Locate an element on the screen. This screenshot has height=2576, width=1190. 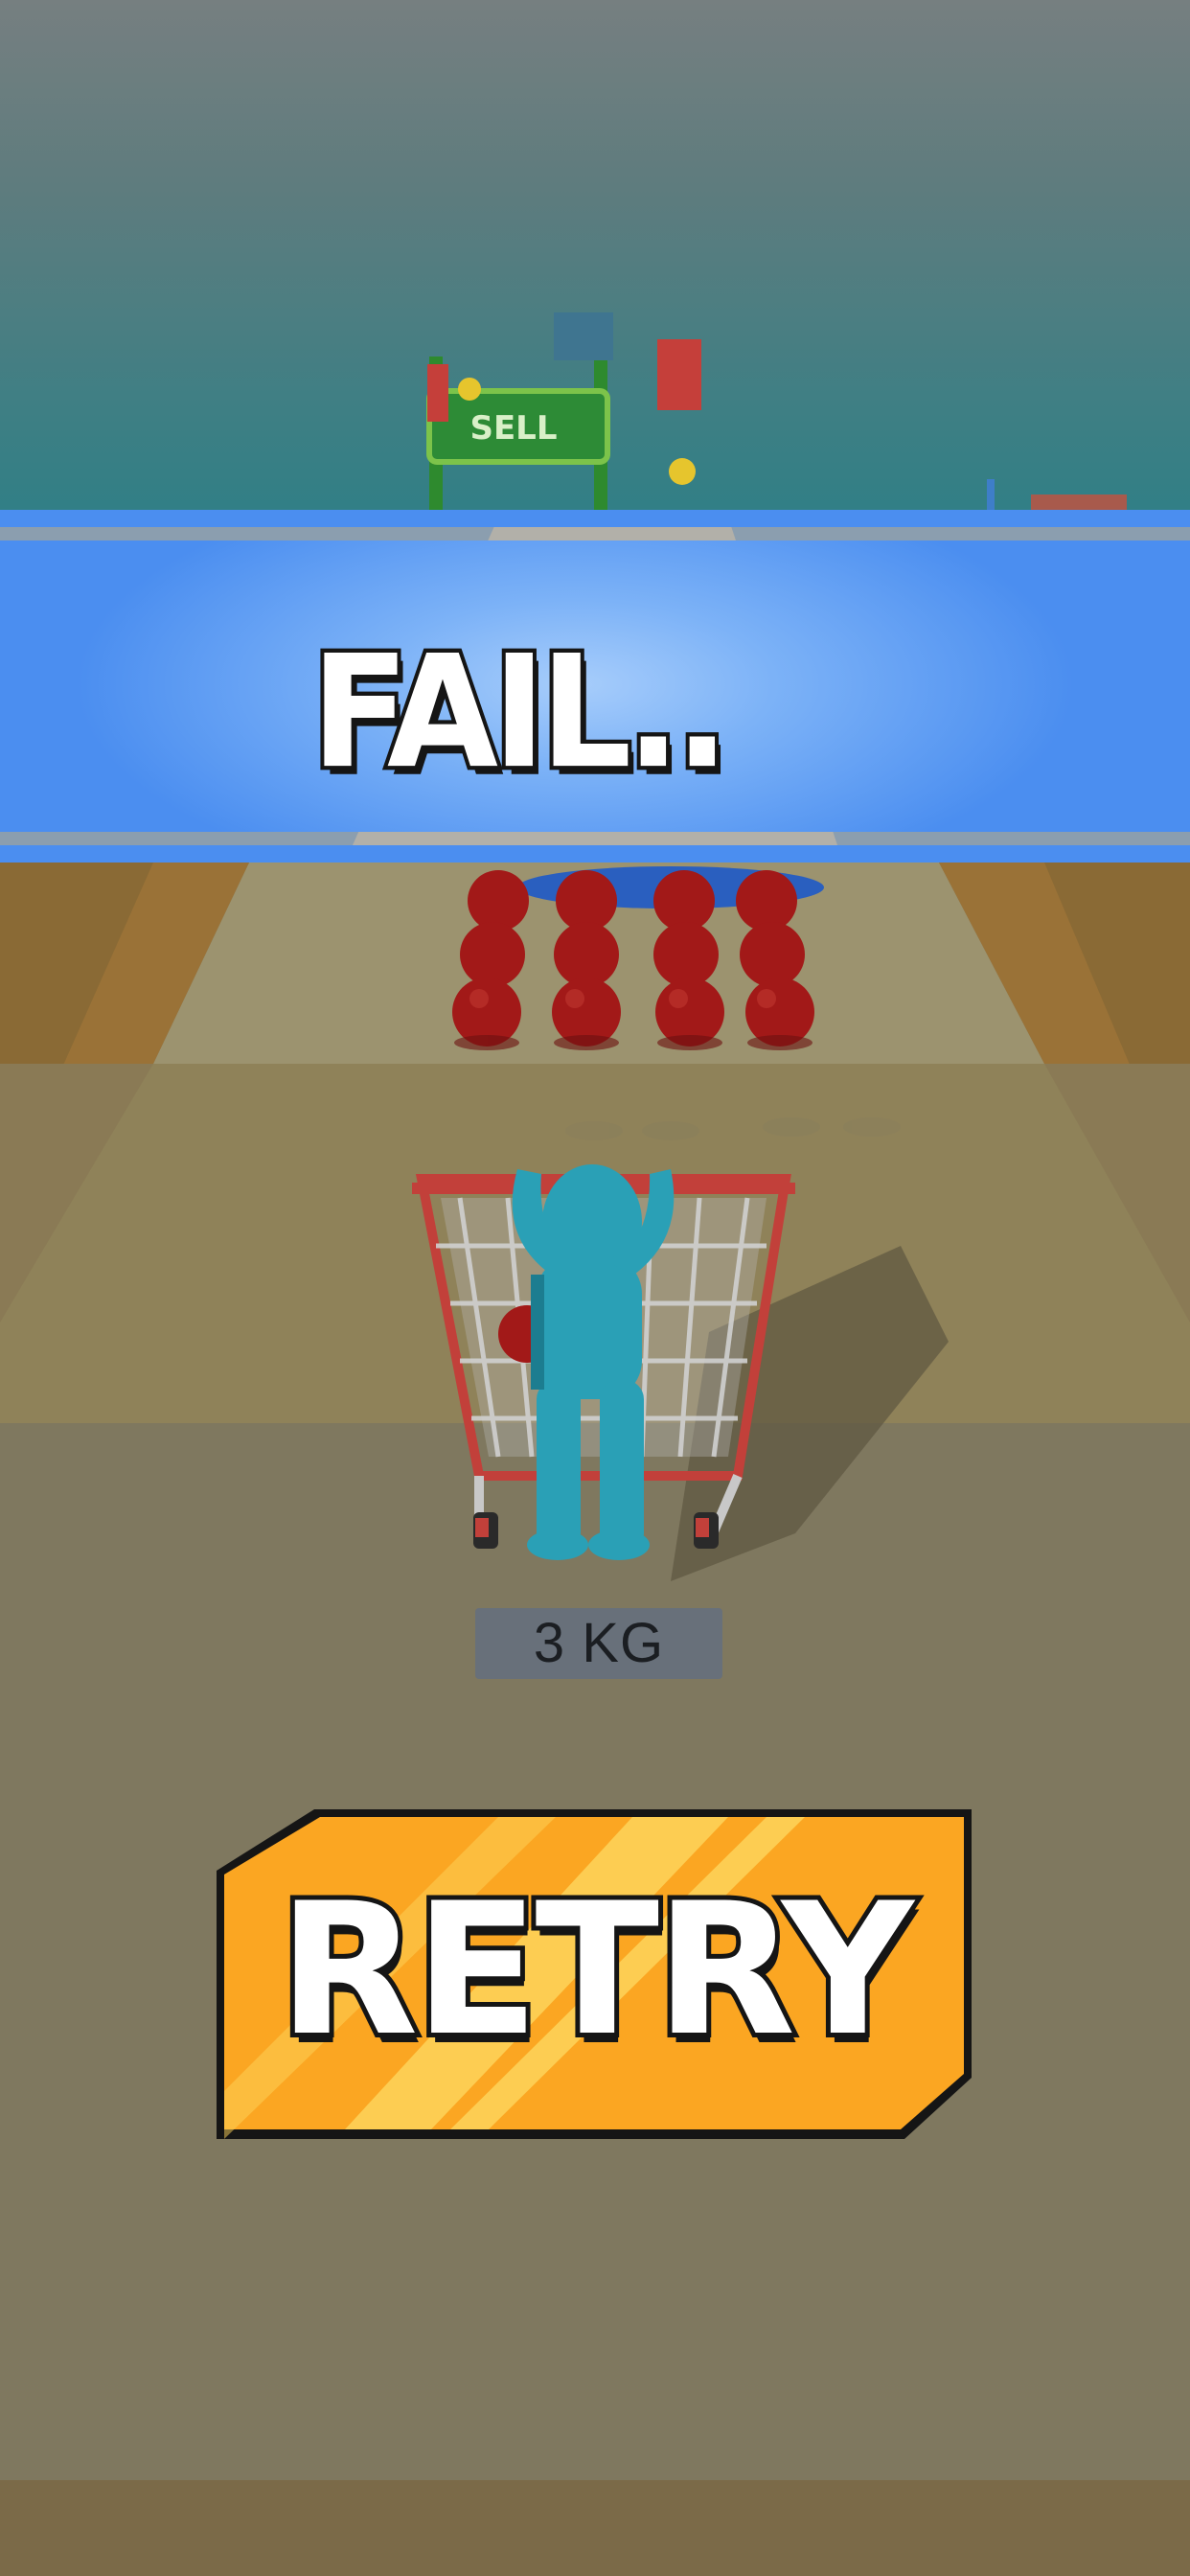
banner-panel: FAIL.. is located at coordinates (595, 686).